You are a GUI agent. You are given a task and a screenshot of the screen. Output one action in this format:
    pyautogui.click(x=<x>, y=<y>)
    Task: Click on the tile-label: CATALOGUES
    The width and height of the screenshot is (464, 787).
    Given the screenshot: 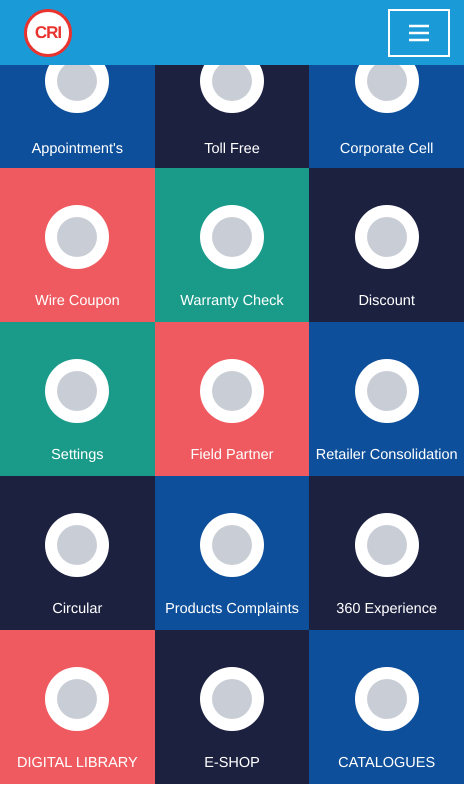 What is the action you would take?
    pyautogui.click(x=387, y=763)
    